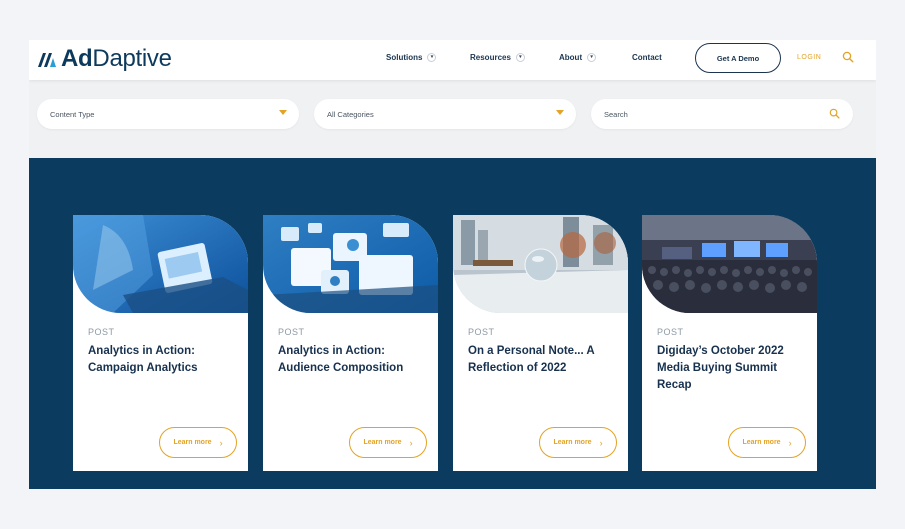  What do you see at coordinates (571, 57) in the screenshot?
I see `nav-about-label: About` at bounding box center [571, 57].